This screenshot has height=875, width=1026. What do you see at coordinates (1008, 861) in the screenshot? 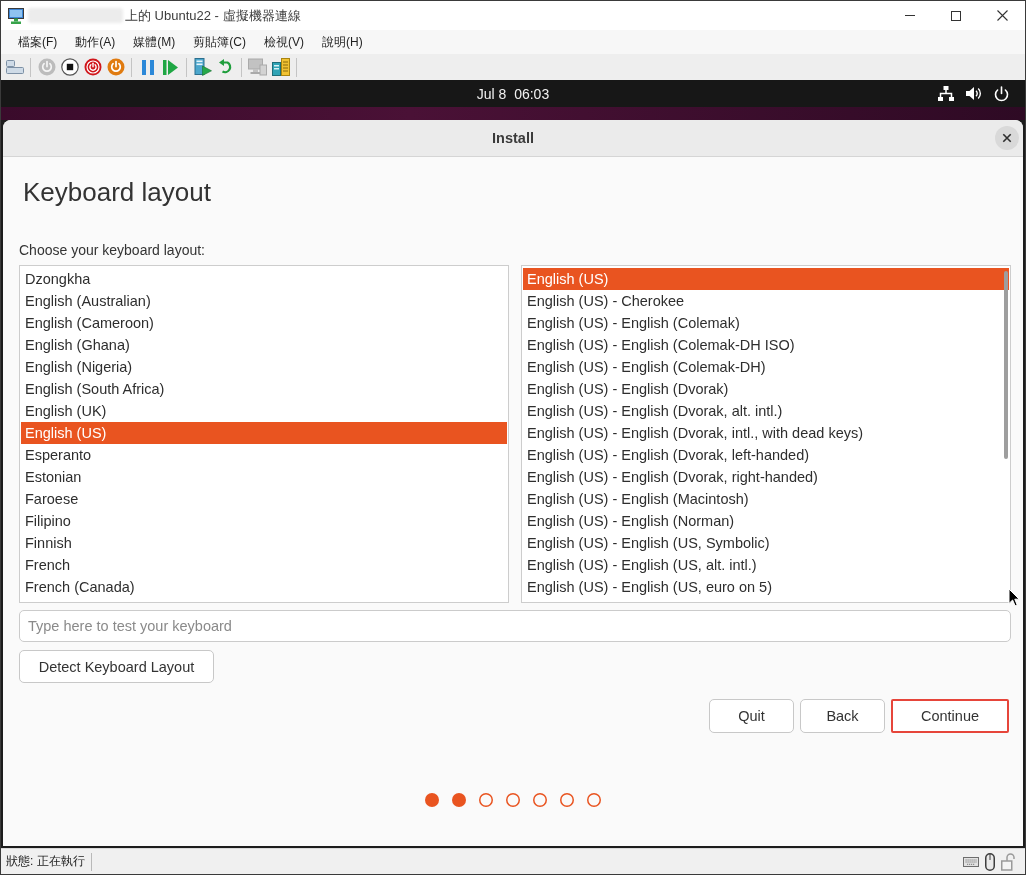
I see `padlock-icon` at bounding box center [1008, 861].